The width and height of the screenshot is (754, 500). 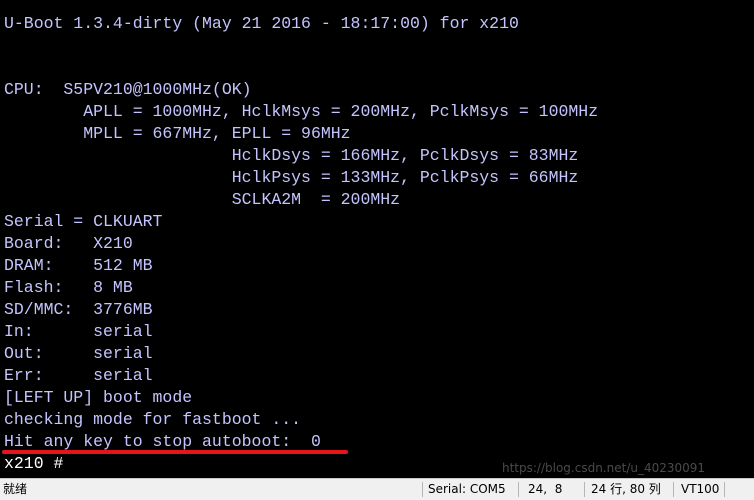 I want to click on status-bar: 就绪 Serial: COM5 24, 8 24 行, 80 列 VT100, so click(x=377, y=489).